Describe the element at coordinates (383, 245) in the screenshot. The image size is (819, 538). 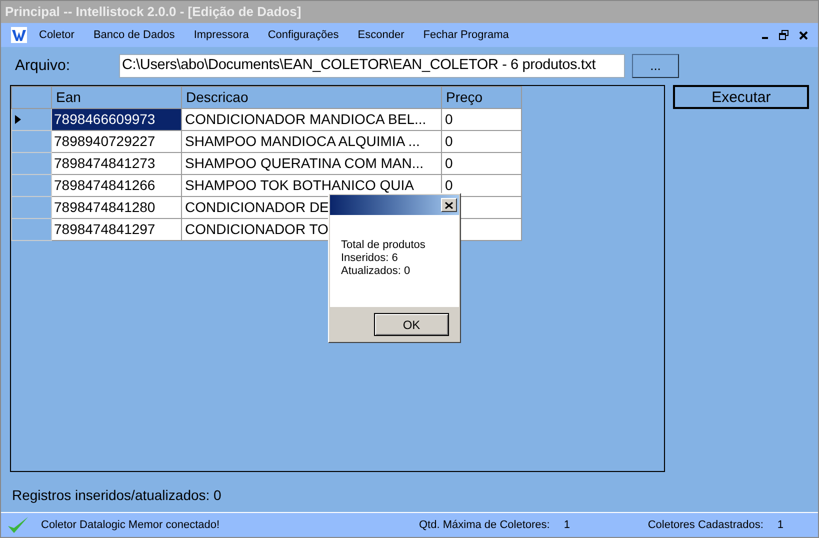
I see `dialog-message-line: Total de produtos` at that location.